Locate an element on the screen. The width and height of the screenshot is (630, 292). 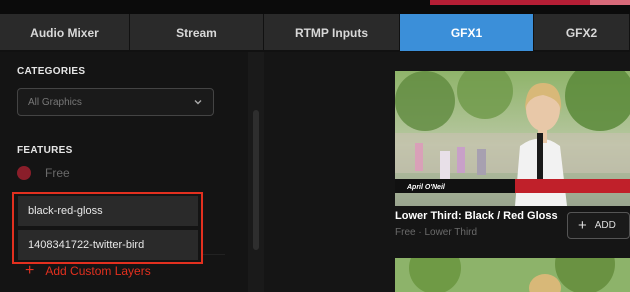
add-gfx-label: ADD is located at coordinates (605, 225).